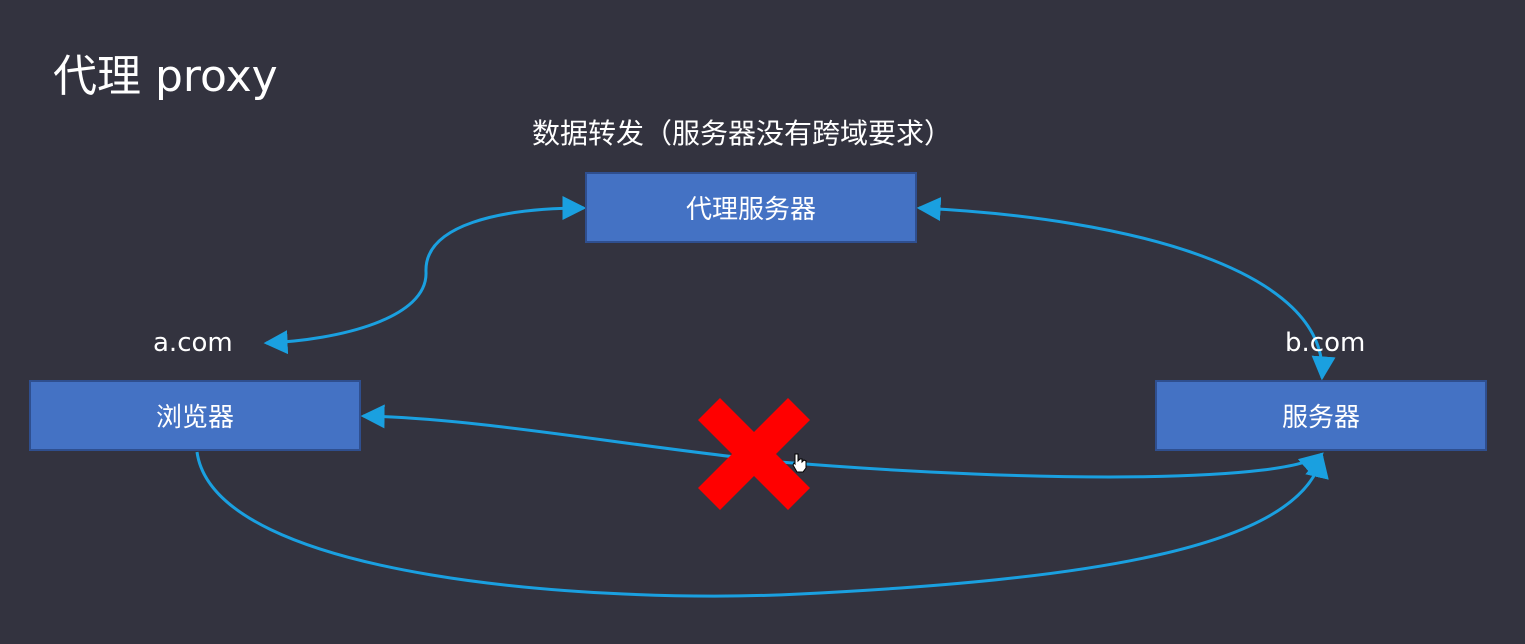 This screenshot has width=1525, height=644. Describe the element at coordinates (1321, 415) in the screenshot. I see `server-node: 服务器` at that location.